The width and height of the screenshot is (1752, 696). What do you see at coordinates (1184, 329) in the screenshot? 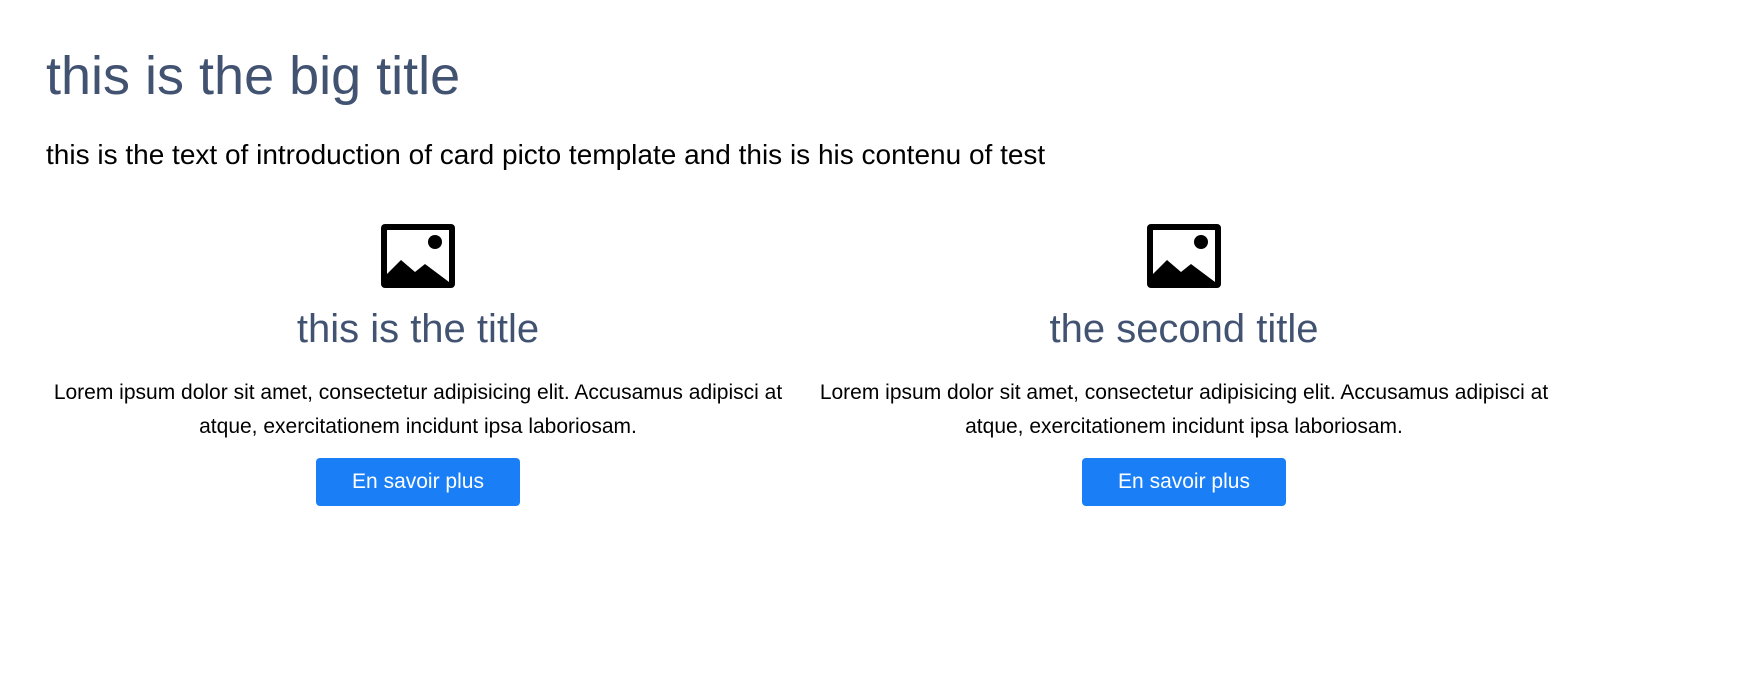
I see `card-title: the second title` at bounding box center [1184, 329].